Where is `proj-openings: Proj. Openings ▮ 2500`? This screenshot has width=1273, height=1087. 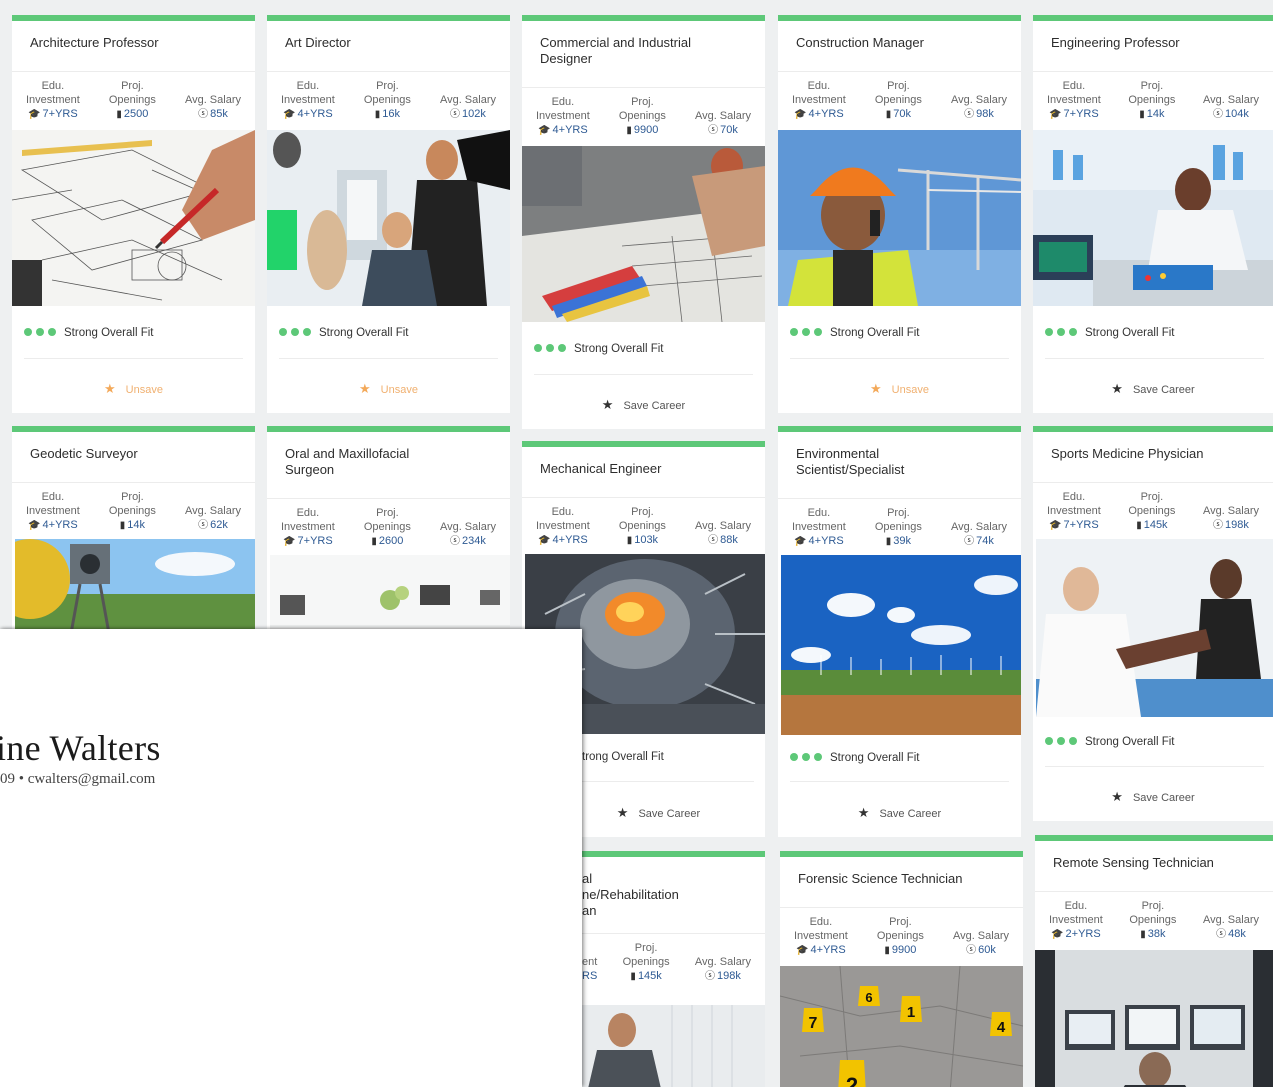 proj-openings: Proj. Openings ▮ 2500 is located at coordinates (132, 100).